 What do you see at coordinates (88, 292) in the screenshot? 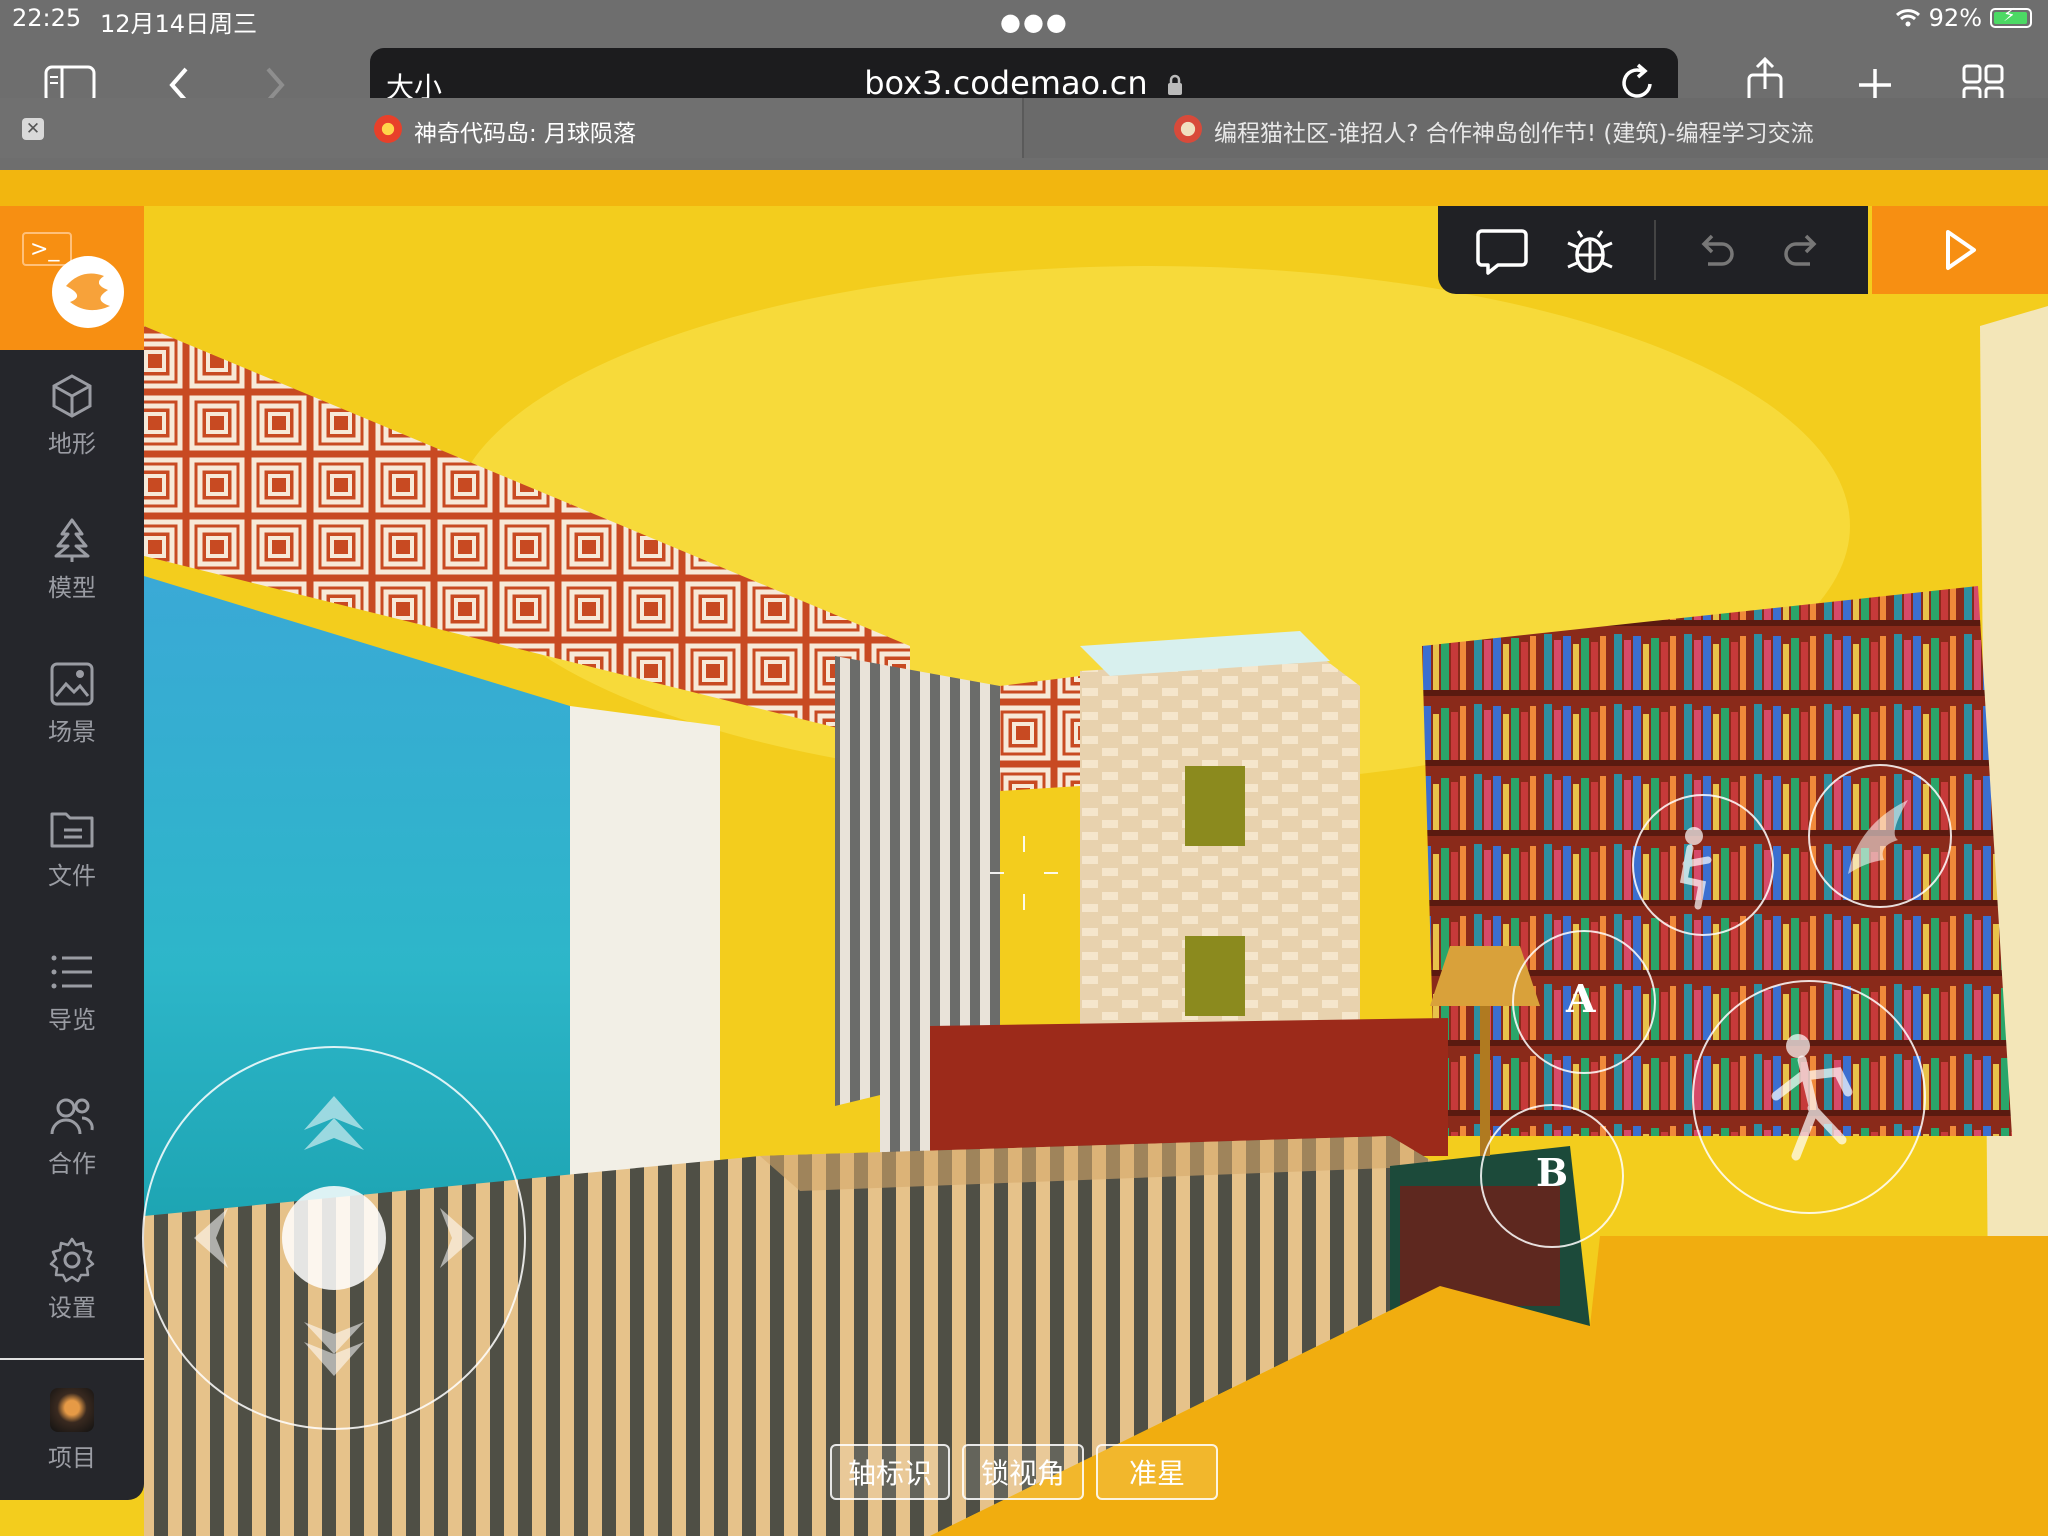
I see `app-logo` at bounding box center [88, 292].